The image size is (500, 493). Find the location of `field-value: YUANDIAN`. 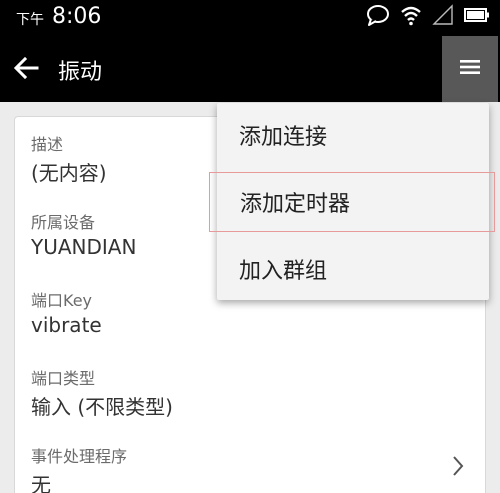

field-value: YUANDIAN is located at coordinates (84, 247).